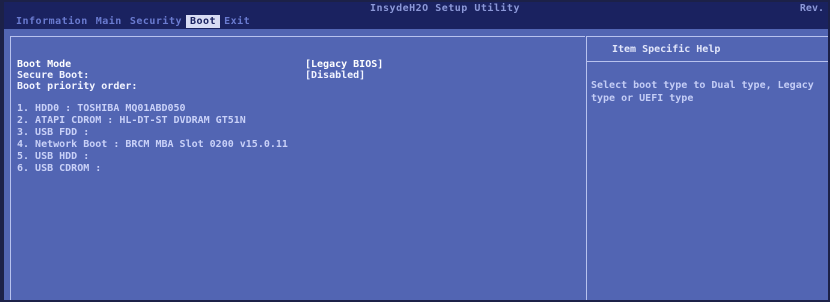 The height and width of the screenshot is (302, 830). I want to click on tab-security: Security, so click(156, 21).